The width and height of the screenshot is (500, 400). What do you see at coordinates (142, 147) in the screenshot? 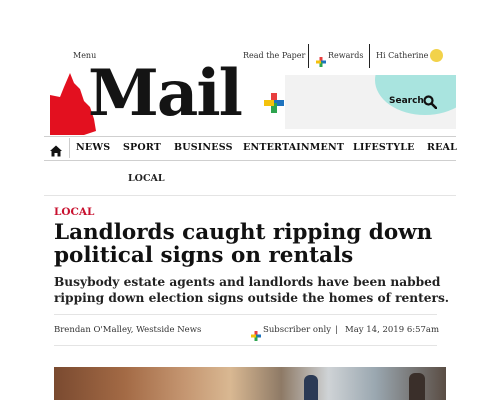
I see `nav-item-sport: SPORT` at bounding box center [142, 147].